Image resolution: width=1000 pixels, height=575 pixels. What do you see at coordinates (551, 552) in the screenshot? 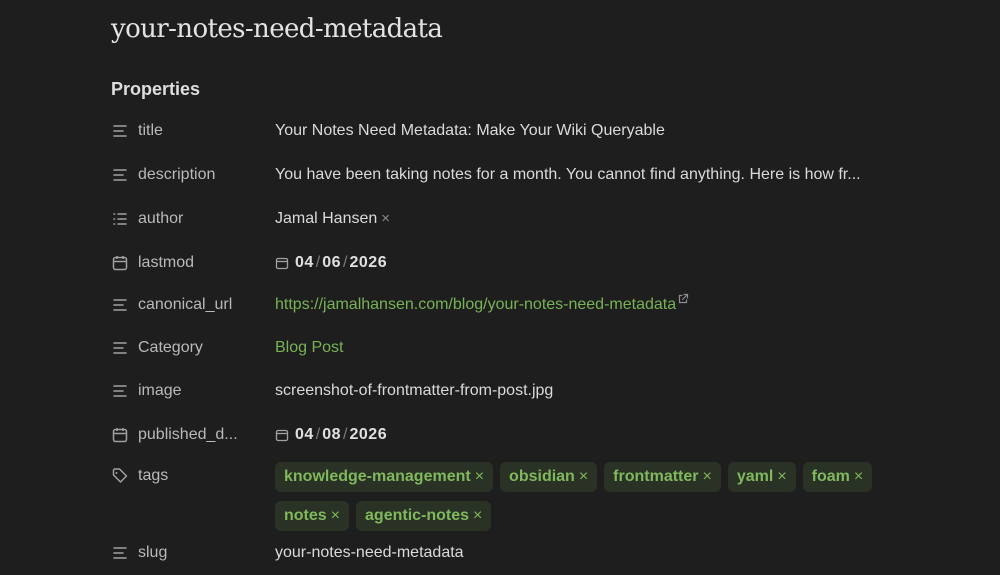
I see `property-row-slug: slug your-notes-need-metadata` at bounding box center [551, 552].